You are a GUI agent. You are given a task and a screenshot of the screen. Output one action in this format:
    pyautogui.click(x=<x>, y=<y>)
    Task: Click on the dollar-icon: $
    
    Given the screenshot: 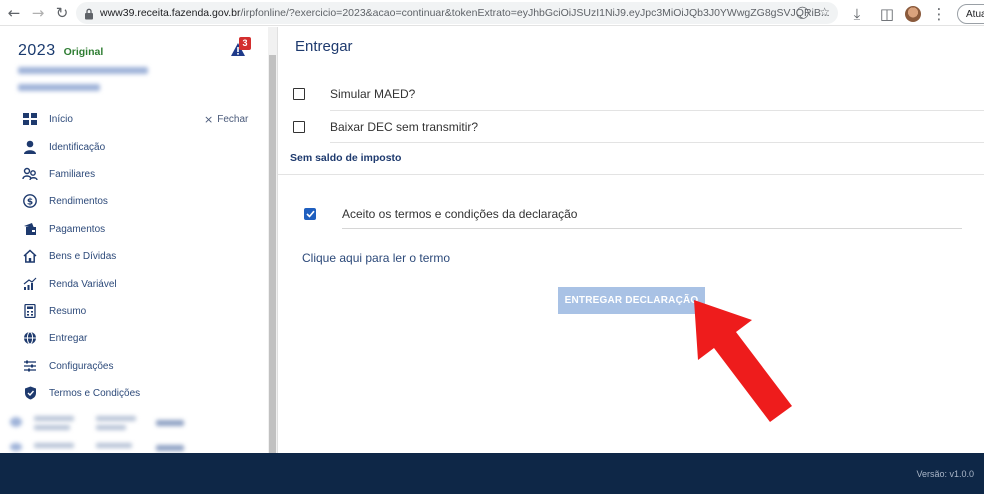 What is the action you would take?
    pyautogui.click(x=30, y=201)
    